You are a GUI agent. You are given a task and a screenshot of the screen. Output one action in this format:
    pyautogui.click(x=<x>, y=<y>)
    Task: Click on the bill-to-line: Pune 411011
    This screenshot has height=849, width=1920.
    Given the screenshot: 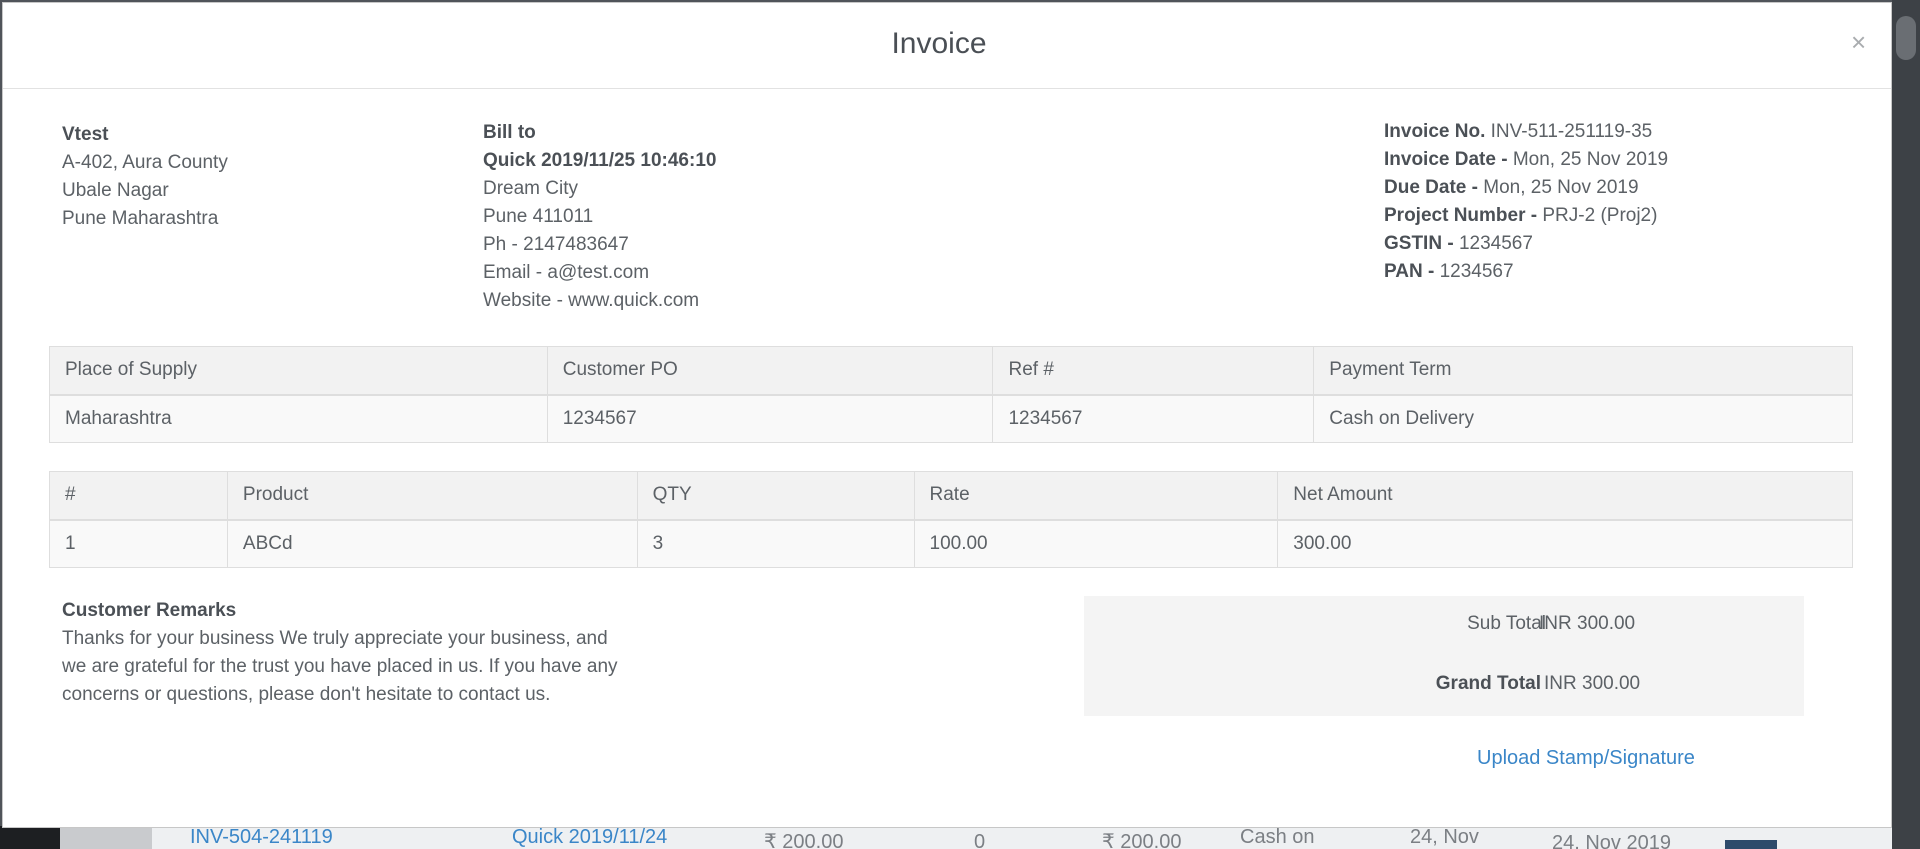 What is the action you would take?
    pyautogui.click(x=538, y=216)
    